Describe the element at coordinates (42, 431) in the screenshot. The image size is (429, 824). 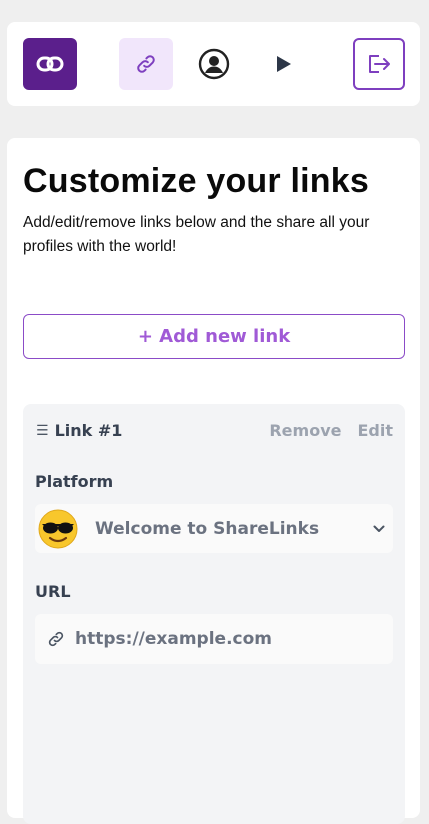
I see `drag-handle-icon: ☰` at that location.